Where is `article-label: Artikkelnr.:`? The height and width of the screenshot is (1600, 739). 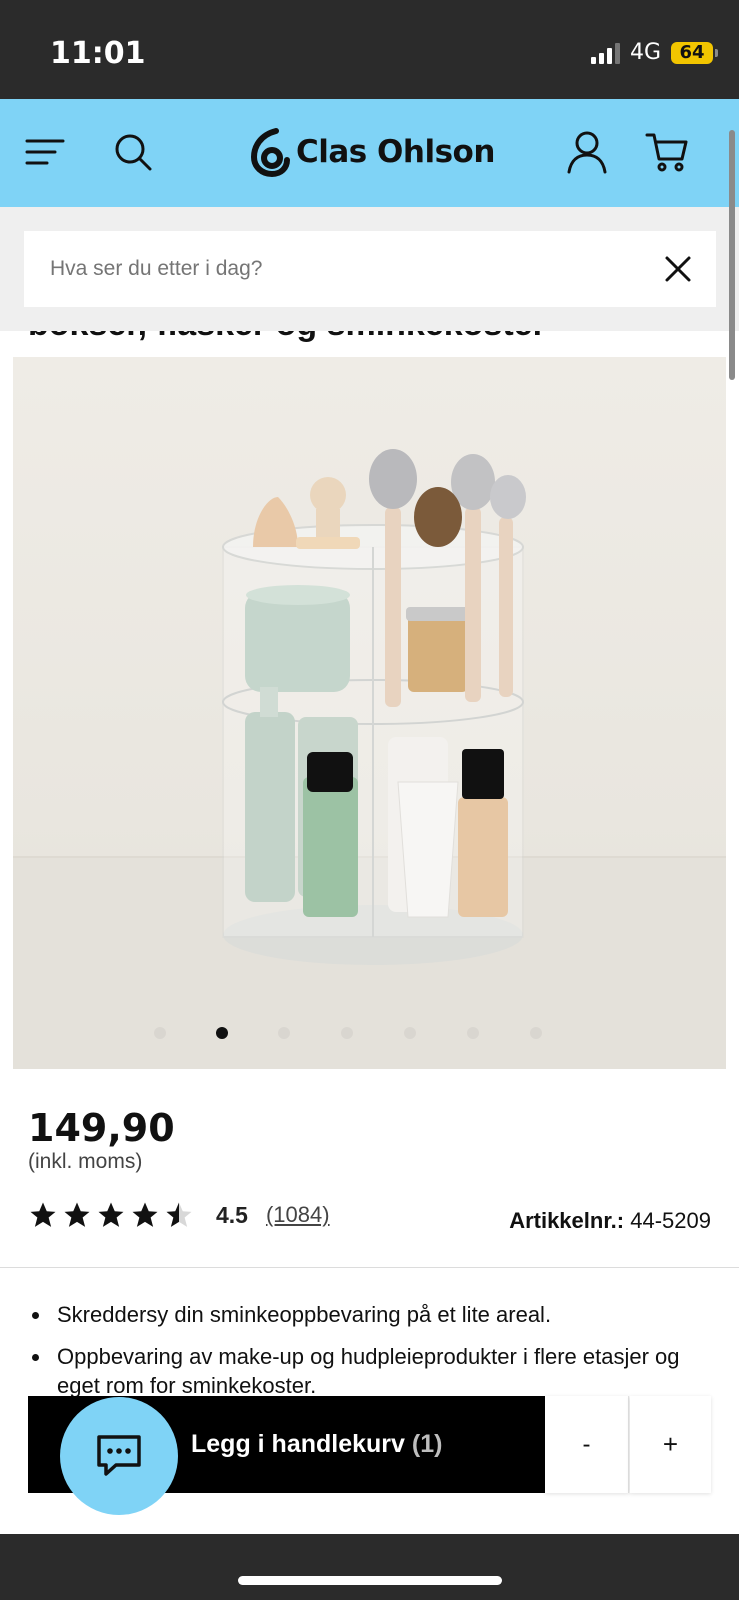
article-label: Artikkelnr.: is located at coordinates (567, 1220).